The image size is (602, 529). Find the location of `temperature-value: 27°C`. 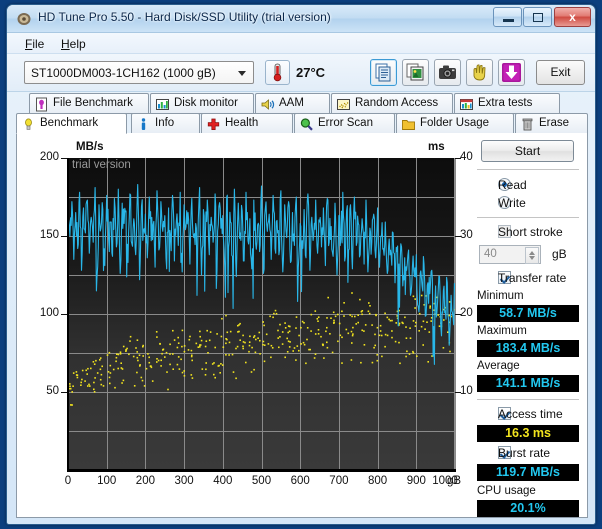

temperature-value: 27°C is located at coordinates (311, 72).